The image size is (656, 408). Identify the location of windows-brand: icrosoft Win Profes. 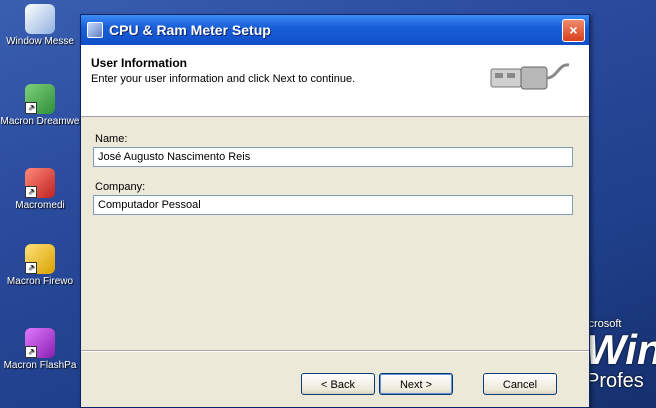
(621, 355).